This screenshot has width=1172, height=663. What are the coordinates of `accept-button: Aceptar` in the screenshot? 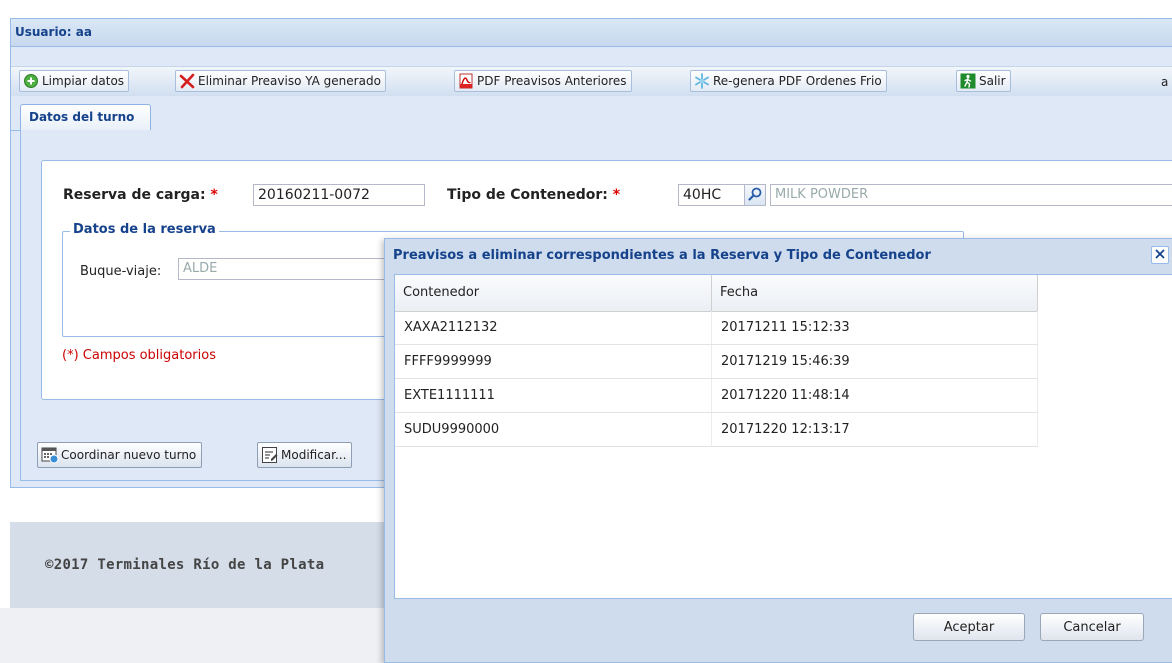 It's located at (969, 627).